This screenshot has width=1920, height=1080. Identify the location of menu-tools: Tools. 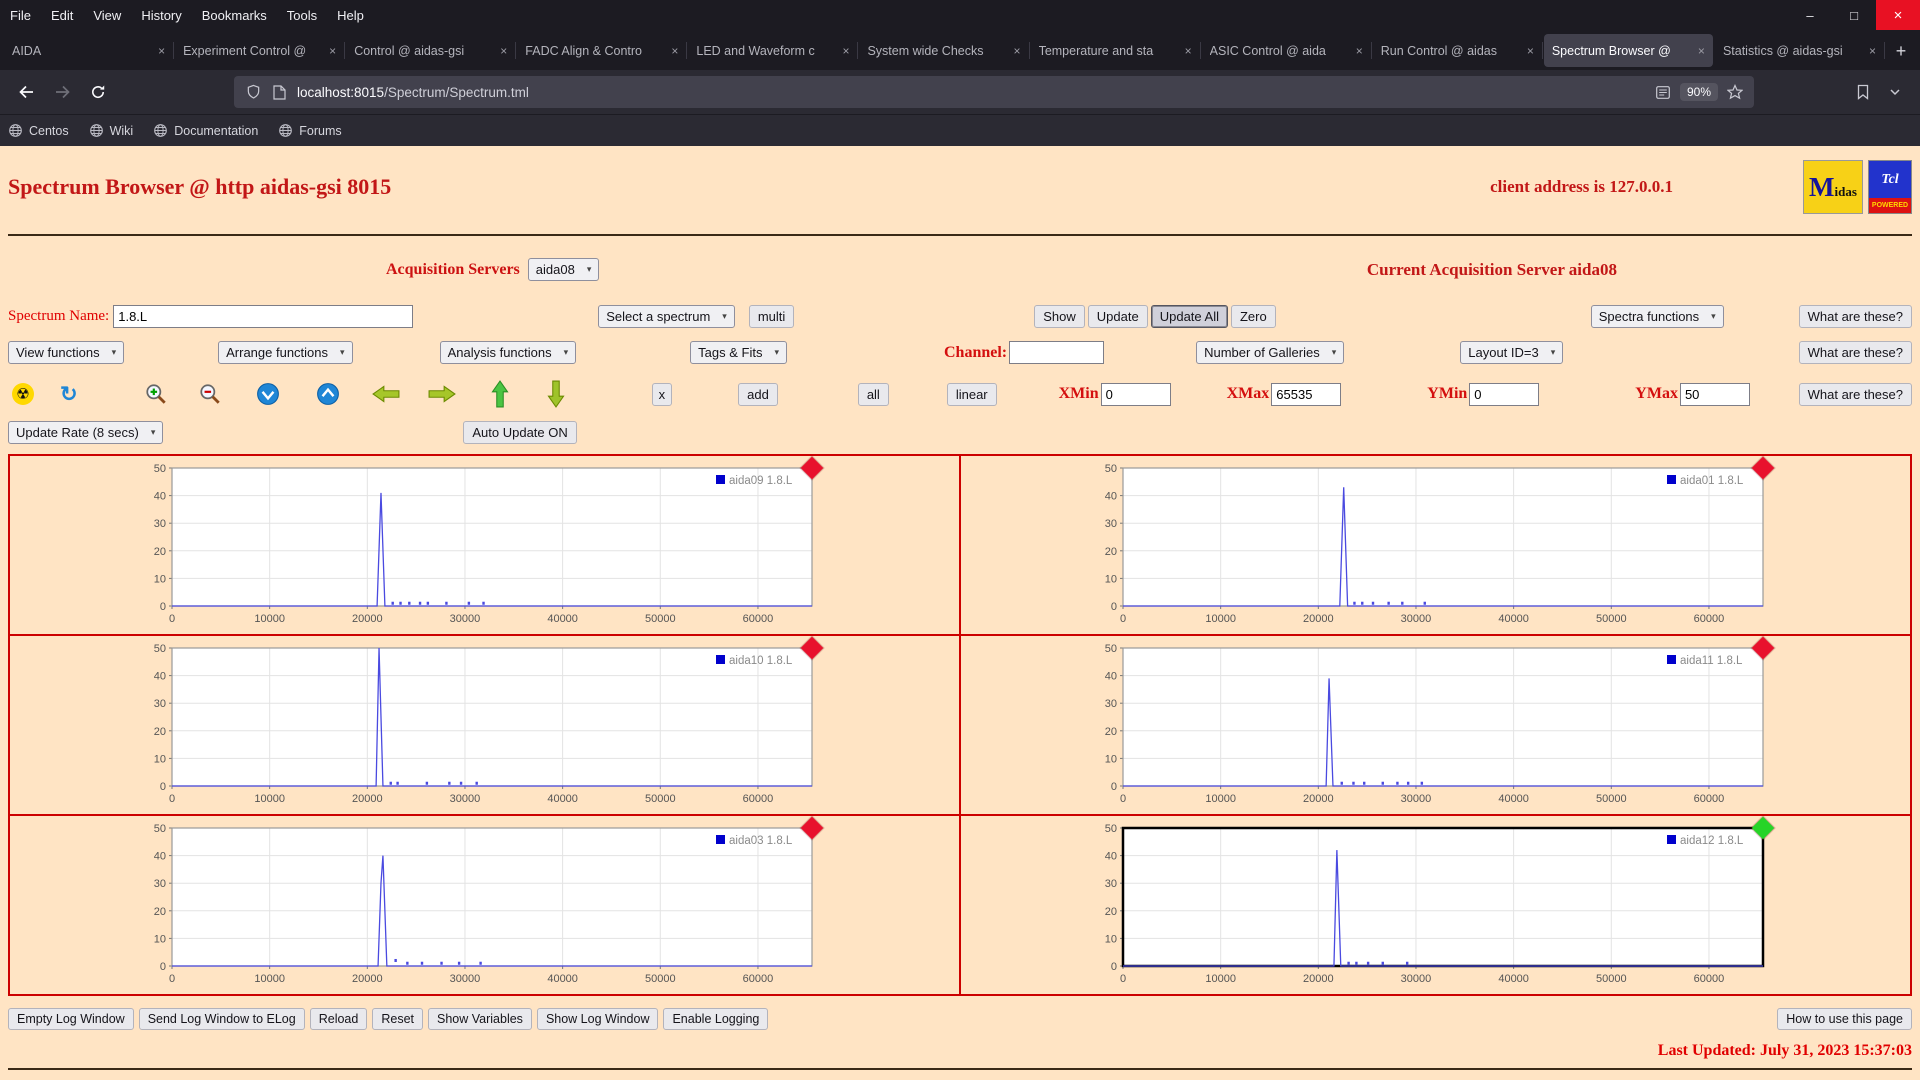
(302, 15).